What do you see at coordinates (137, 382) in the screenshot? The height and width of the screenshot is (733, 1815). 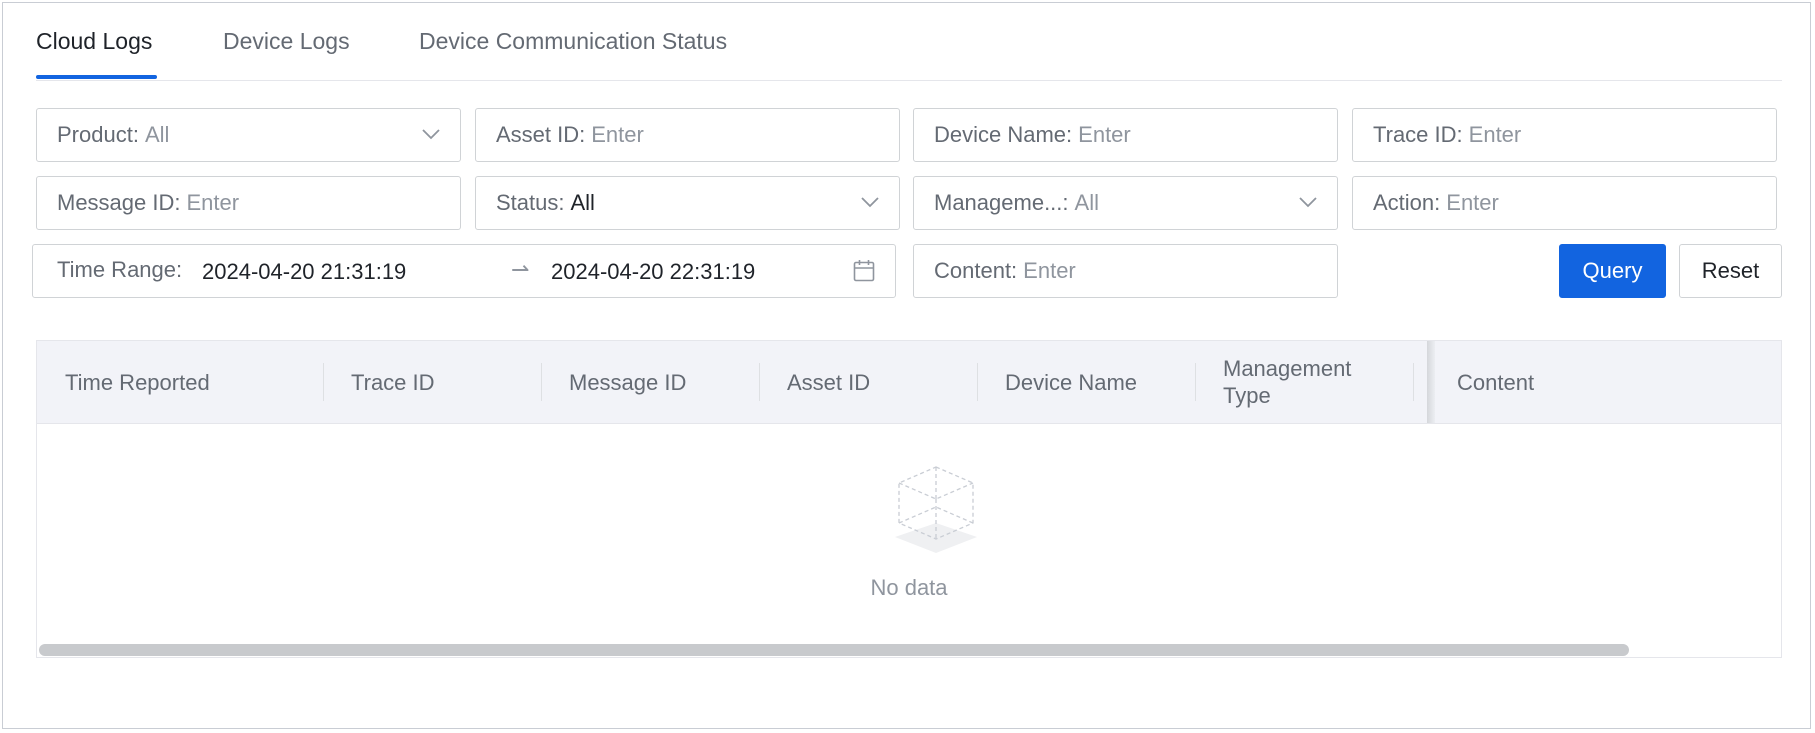 I see `column-time-reported: Time Reported` at bounding box center [137, 382].